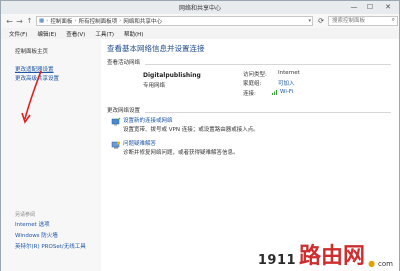 This screenshot has width=400, height=271. Describe the element at coordinates (385, 264) in the screenshot. I see `watermark-com: com` at that location.